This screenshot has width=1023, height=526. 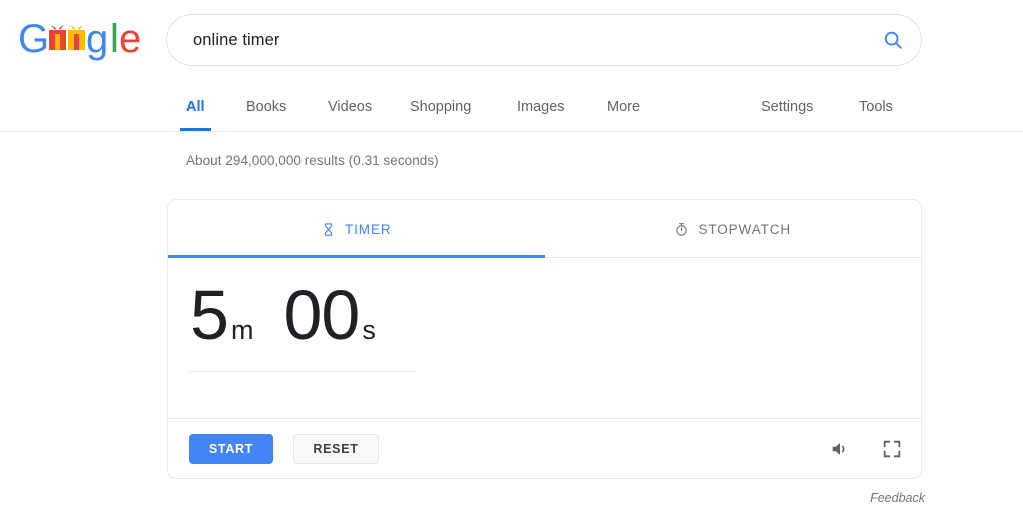 I want to click on fullscreen-button, so click(x=892, y=449).